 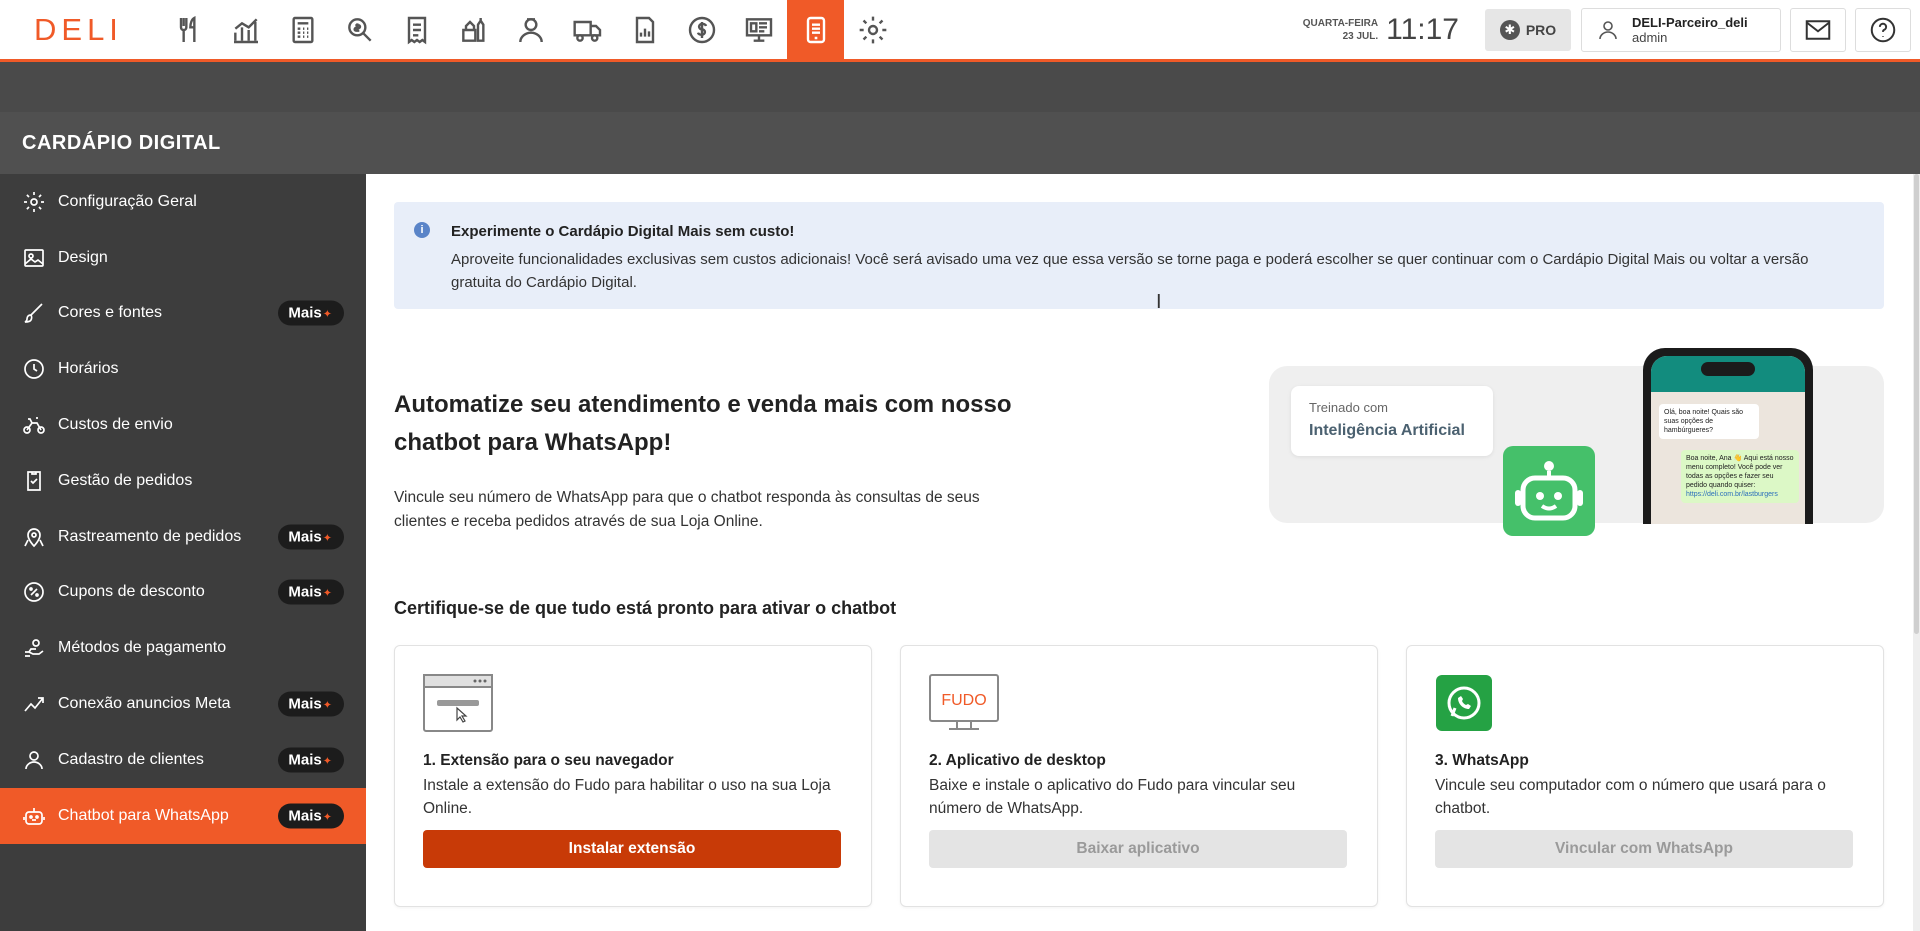 What do you see at coordinates (1348, 407) in the screenshot?
I see `ai-card-line1: Treinado com` at bounding box center [1348, 407].